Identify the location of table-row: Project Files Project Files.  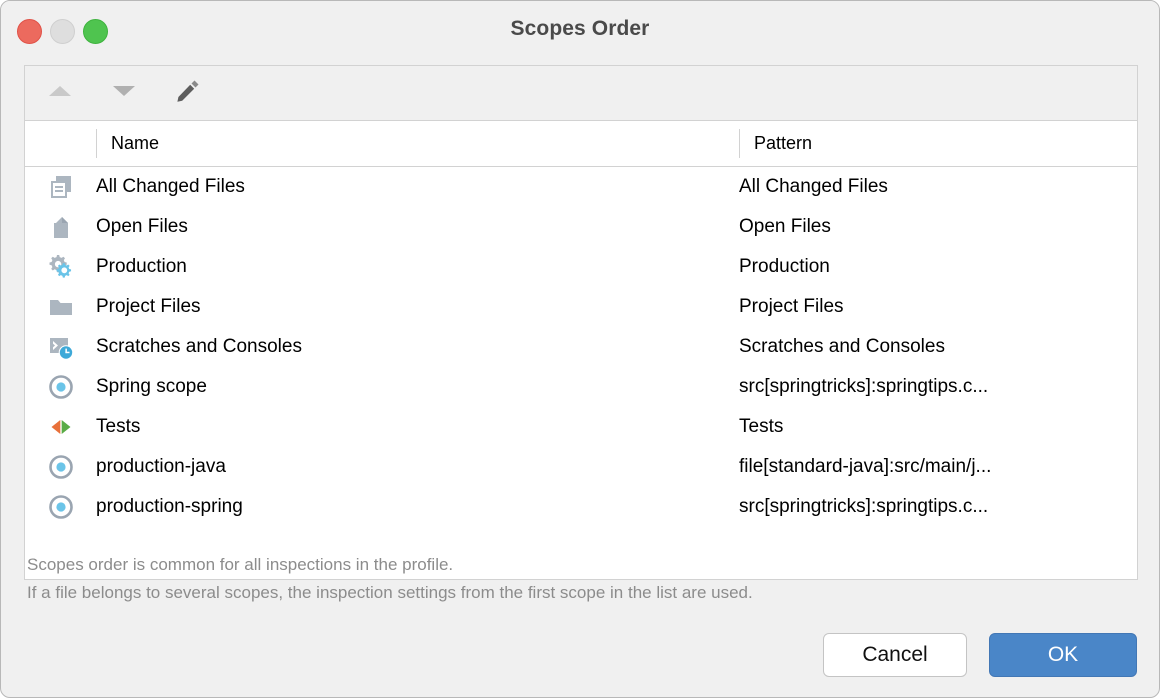
(581, 307).